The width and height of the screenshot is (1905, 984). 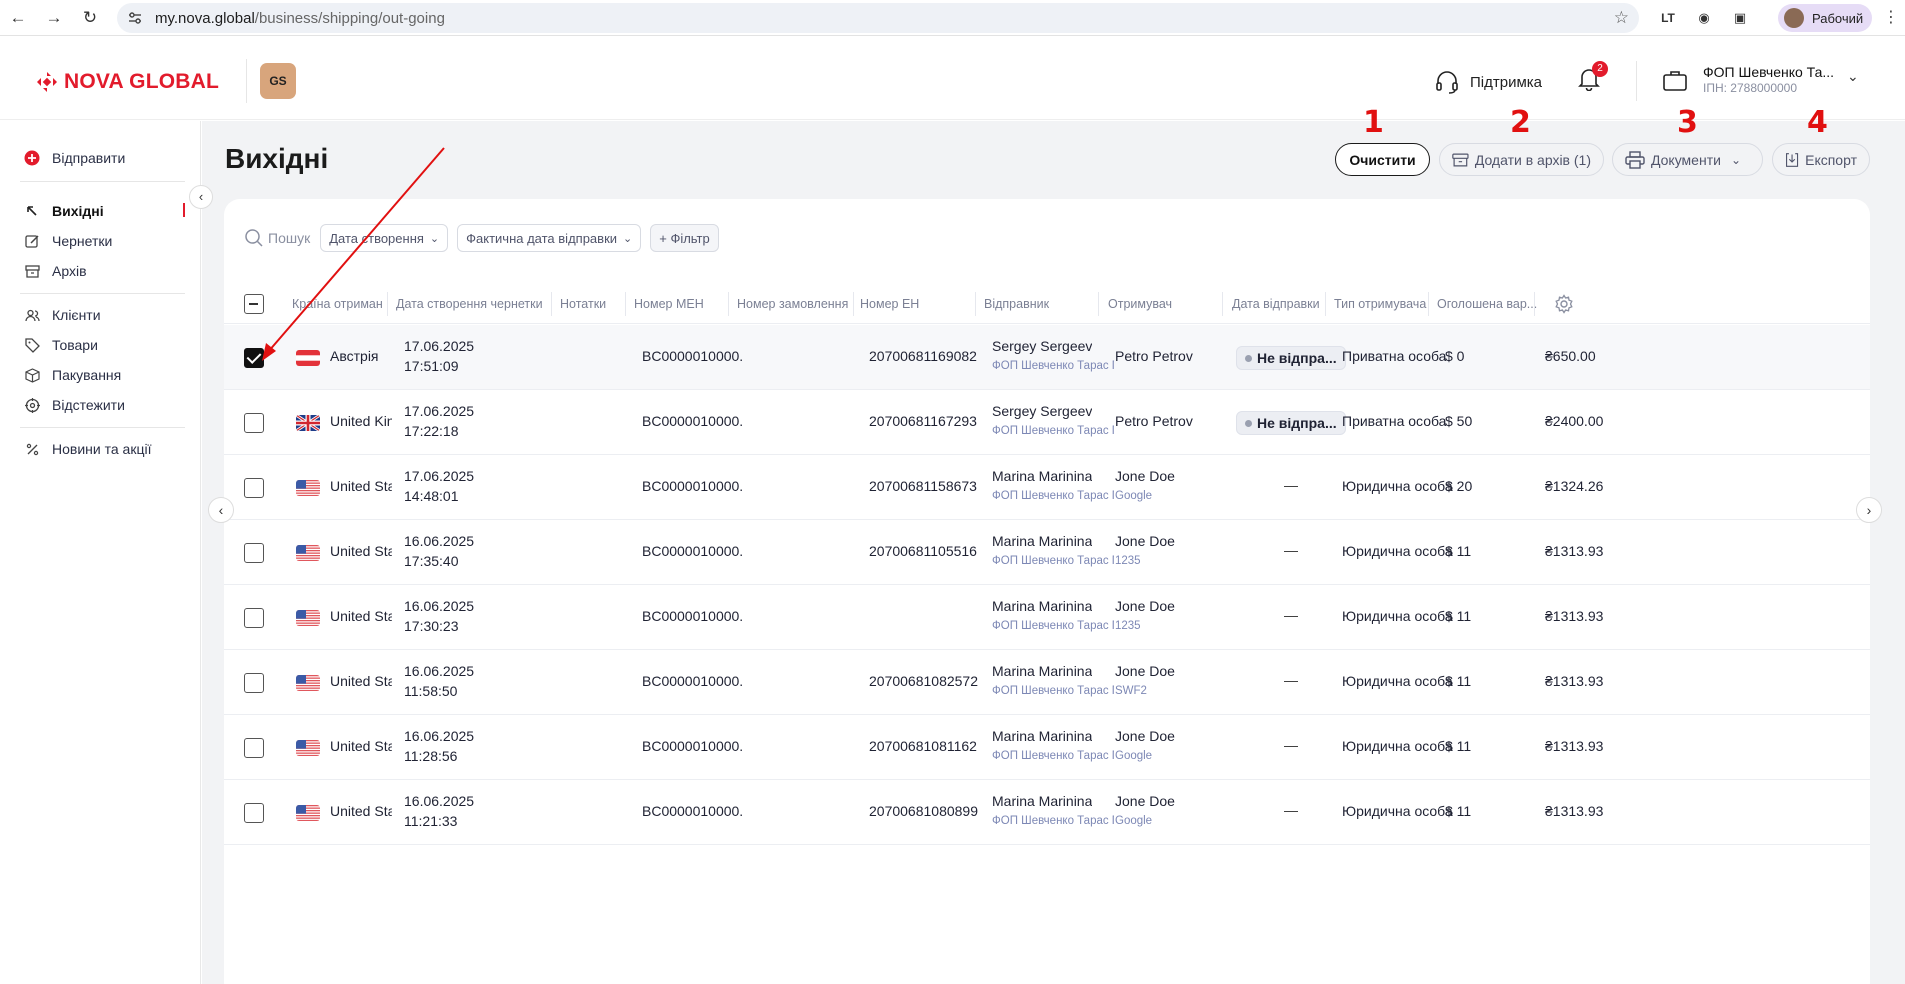 I want to click on support-button: Підтримка, so click(x=1488, y=82).